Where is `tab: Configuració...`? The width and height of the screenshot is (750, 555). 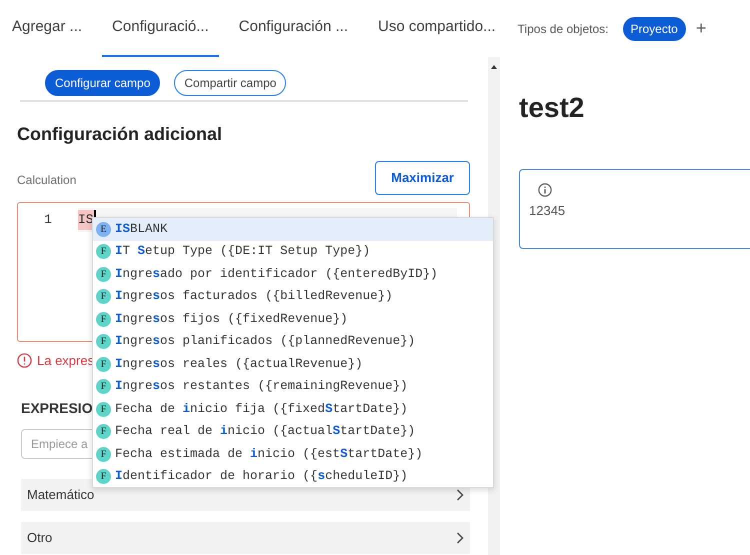
tab: Configuració... is located at coordinates (160, 28).